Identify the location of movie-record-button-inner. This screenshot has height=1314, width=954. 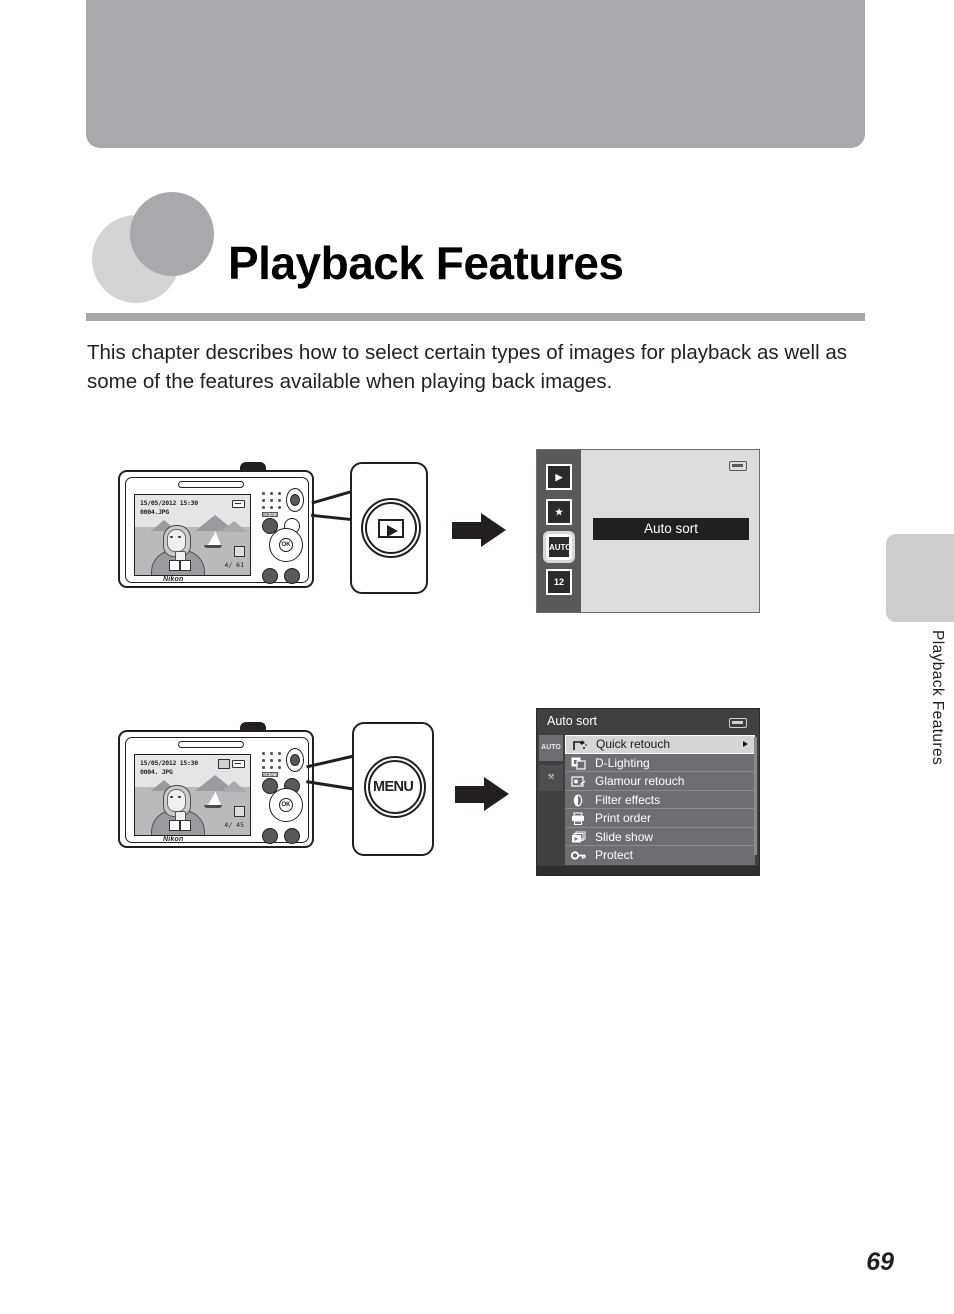
(295, 760).